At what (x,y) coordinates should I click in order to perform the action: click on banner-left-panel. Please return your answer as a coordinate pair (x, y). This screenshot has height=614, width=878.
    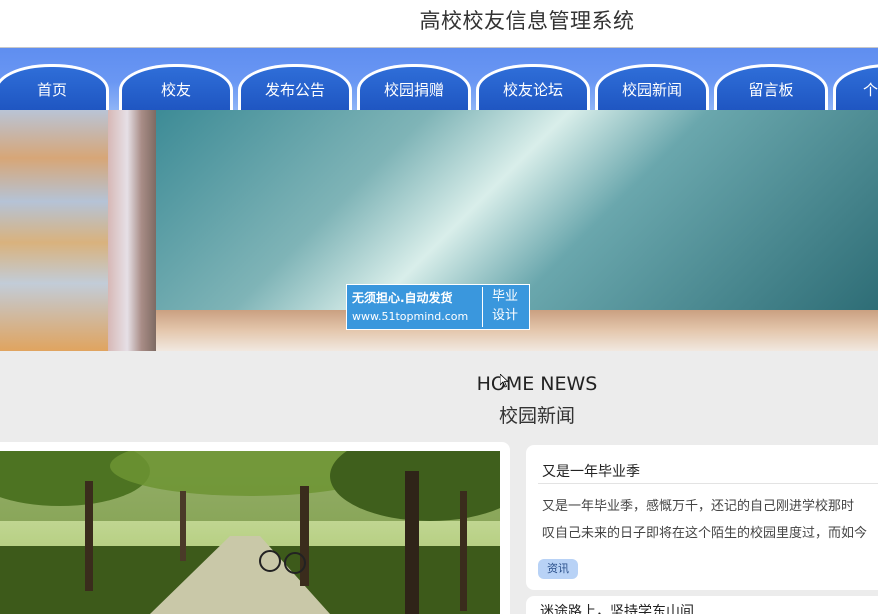
    Looking at the image, I should click on (54, 230).